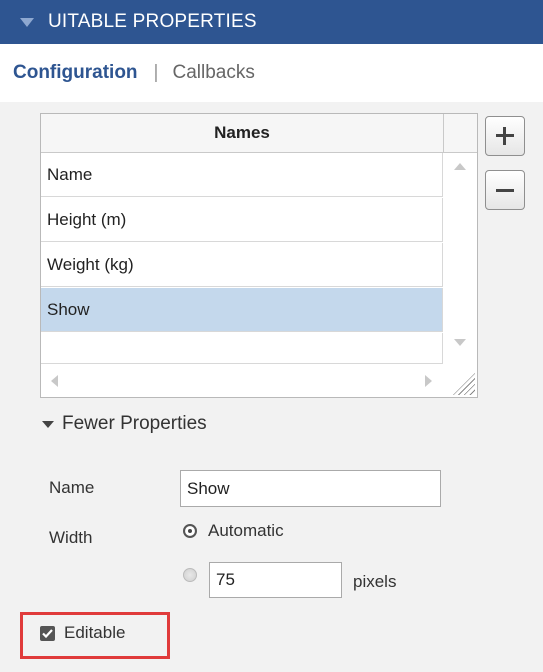 Image resolution: width=543 pixels, height=672 pixels. What do you see at coordinates (460, 166) in the screenshot?
I see `scroll-up-icon` at bounding box center [460, 166].